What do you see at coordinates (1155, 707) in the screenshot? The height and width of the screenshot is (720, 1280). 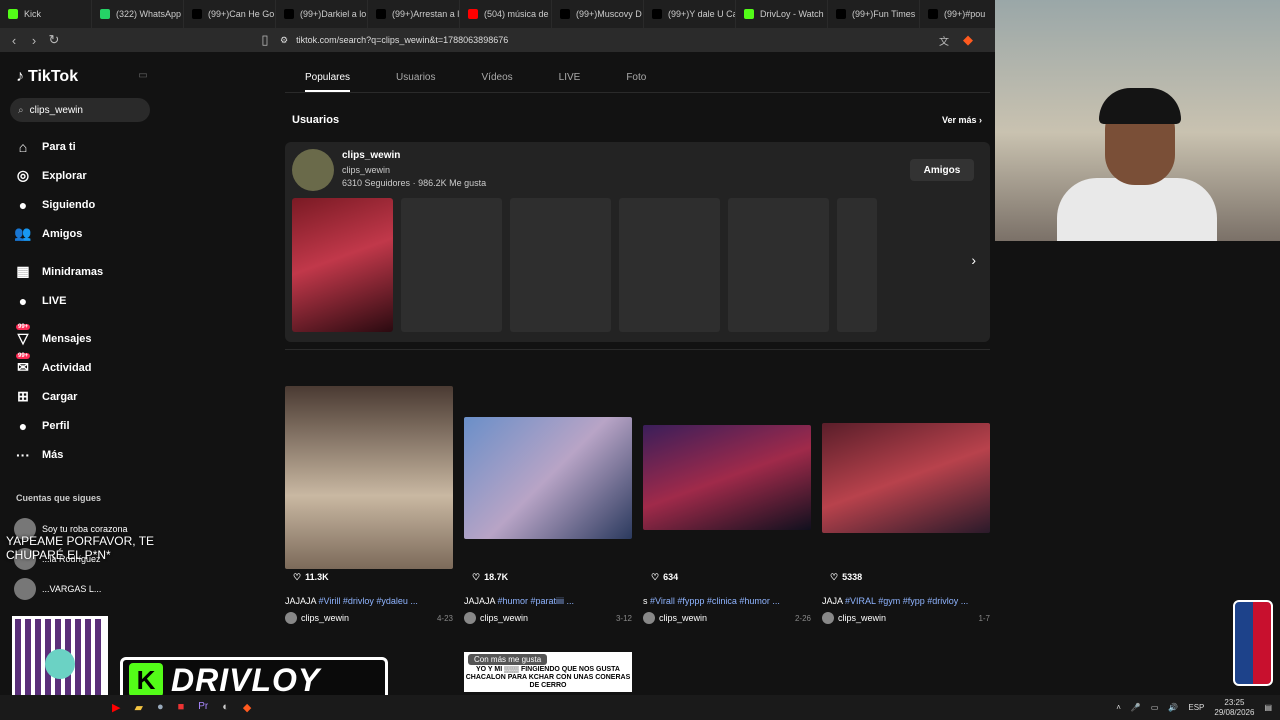 I see `network-icon: ▭` at bounding box center [1155, 707].